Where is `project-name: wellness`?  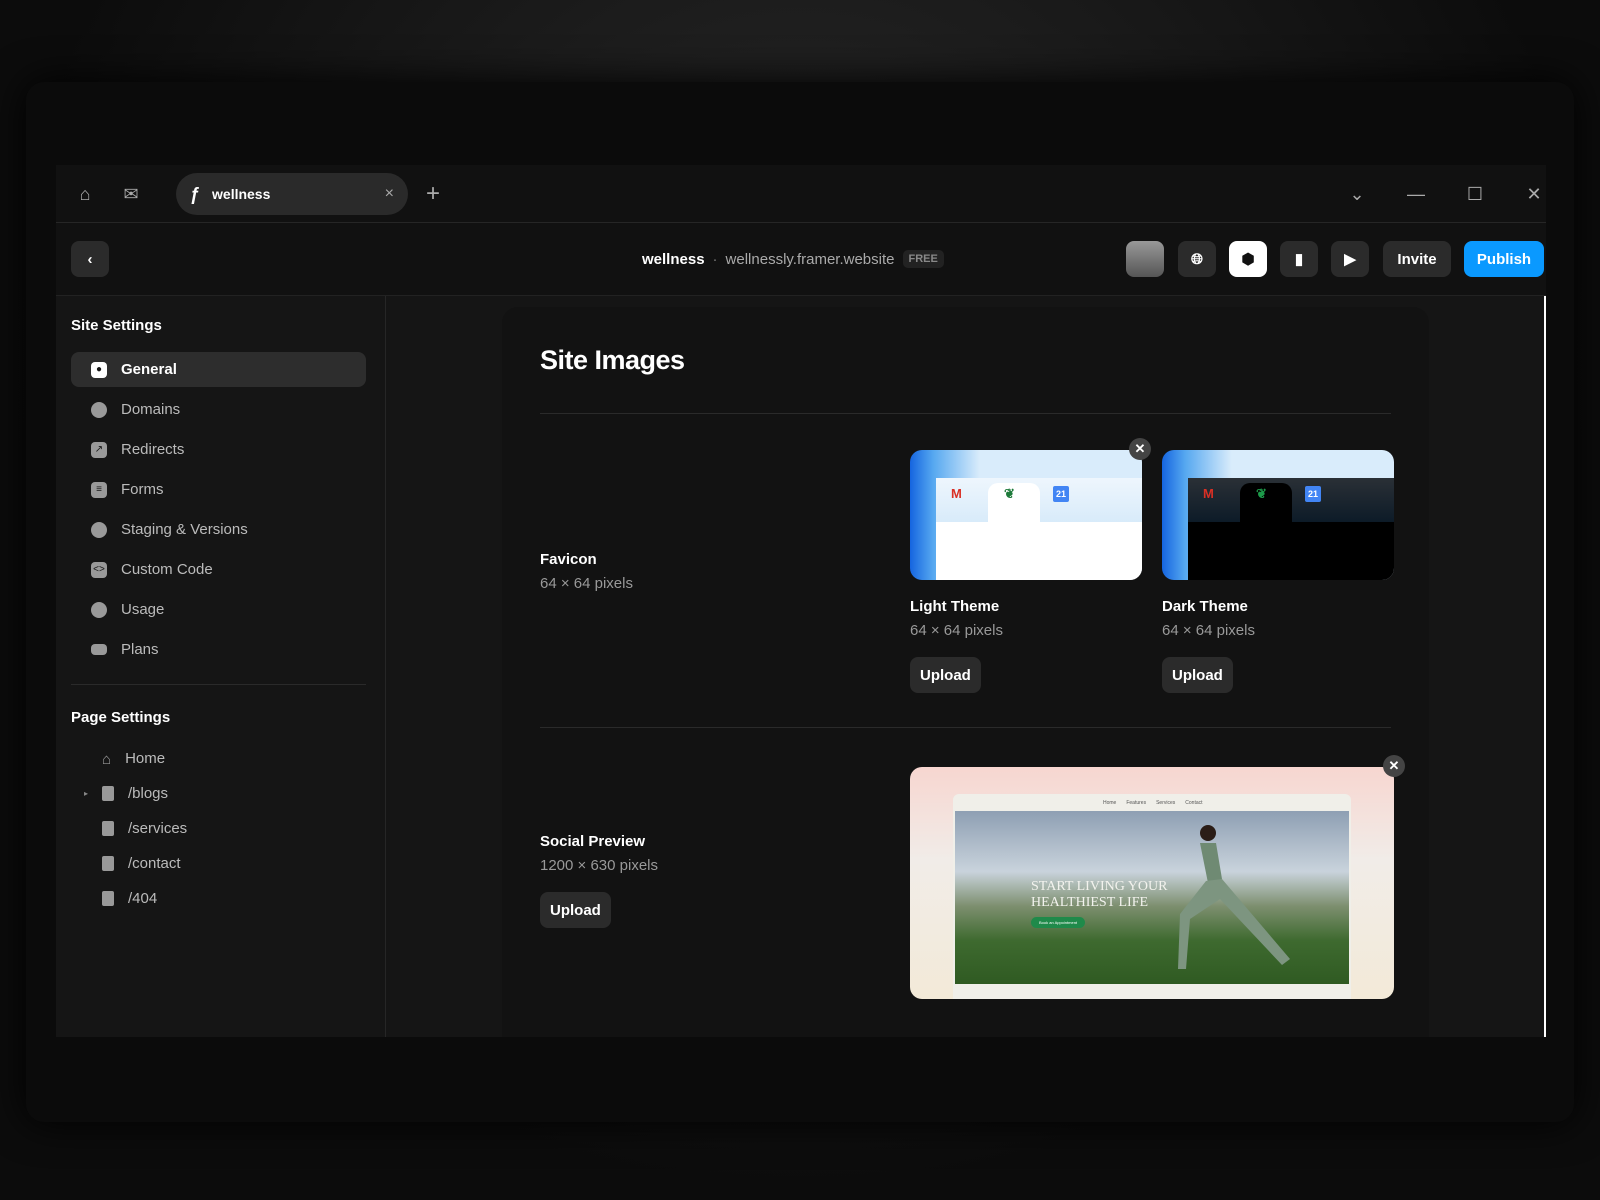
project-name: wellness is located at coordinates (673, 259).